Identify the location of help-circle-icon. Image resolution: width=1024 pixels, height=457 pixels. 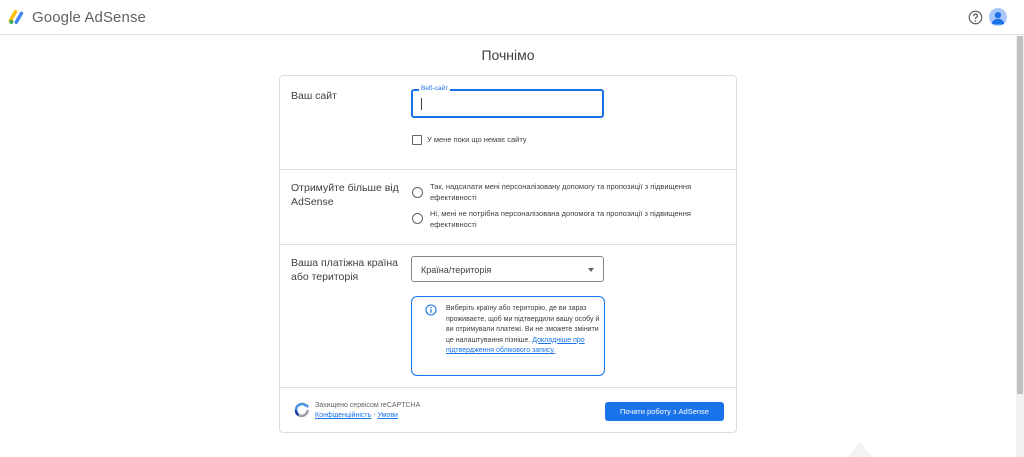
(975, 17).